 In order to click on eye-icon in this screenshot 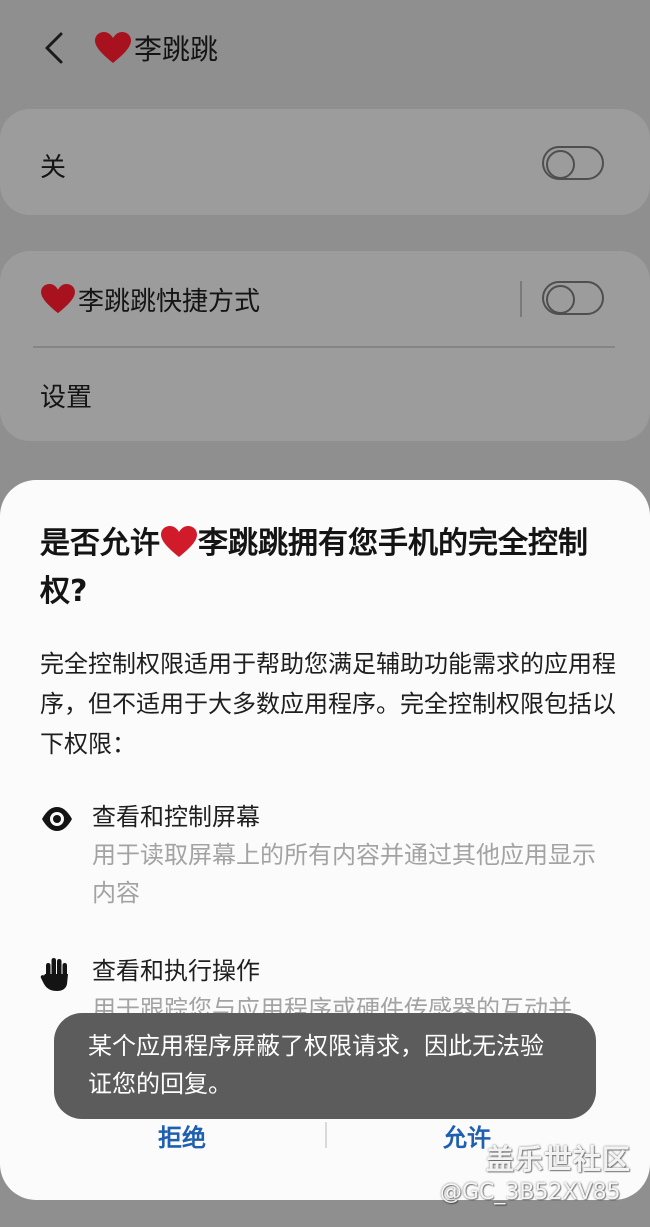, I will do `click(57, 819)`.